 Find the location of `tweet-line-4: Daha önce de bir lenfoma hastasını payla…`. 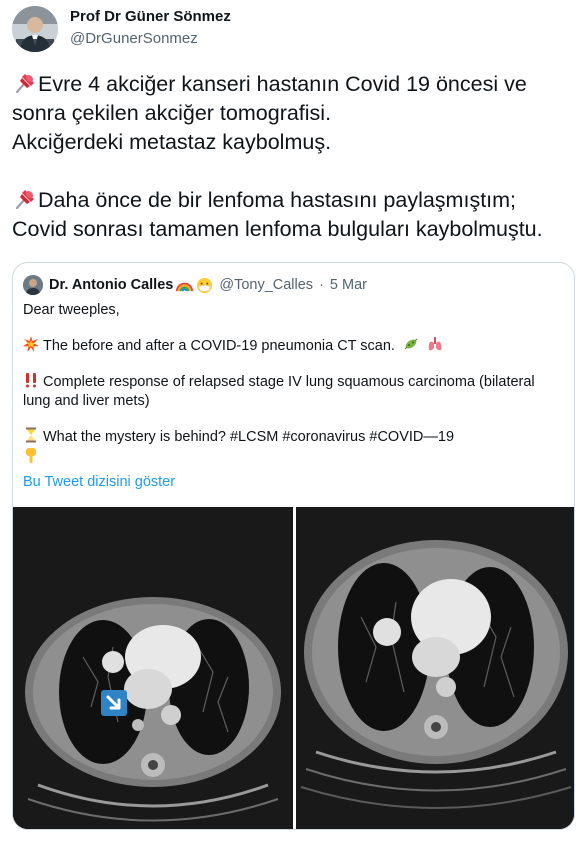

tweet-line-4: Daha önce de bir lenfoma hastasını payla… is located at coordinates (277, 200).